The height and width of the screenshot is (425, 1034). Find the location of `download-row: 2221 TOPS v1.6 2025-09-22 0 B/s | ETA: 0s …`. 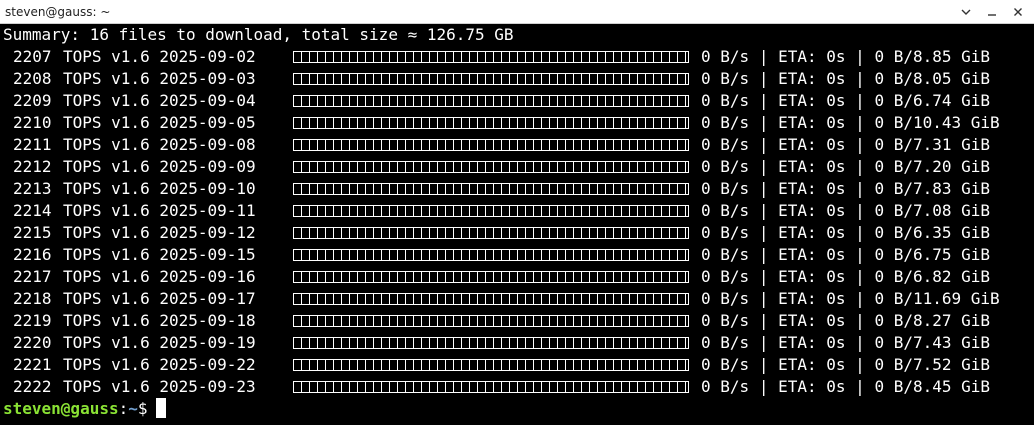

download-row: 2221 TOPS v1.6 2025-09-22 0 B/s | ETA: 0s … is located at coordinates (518, 365).